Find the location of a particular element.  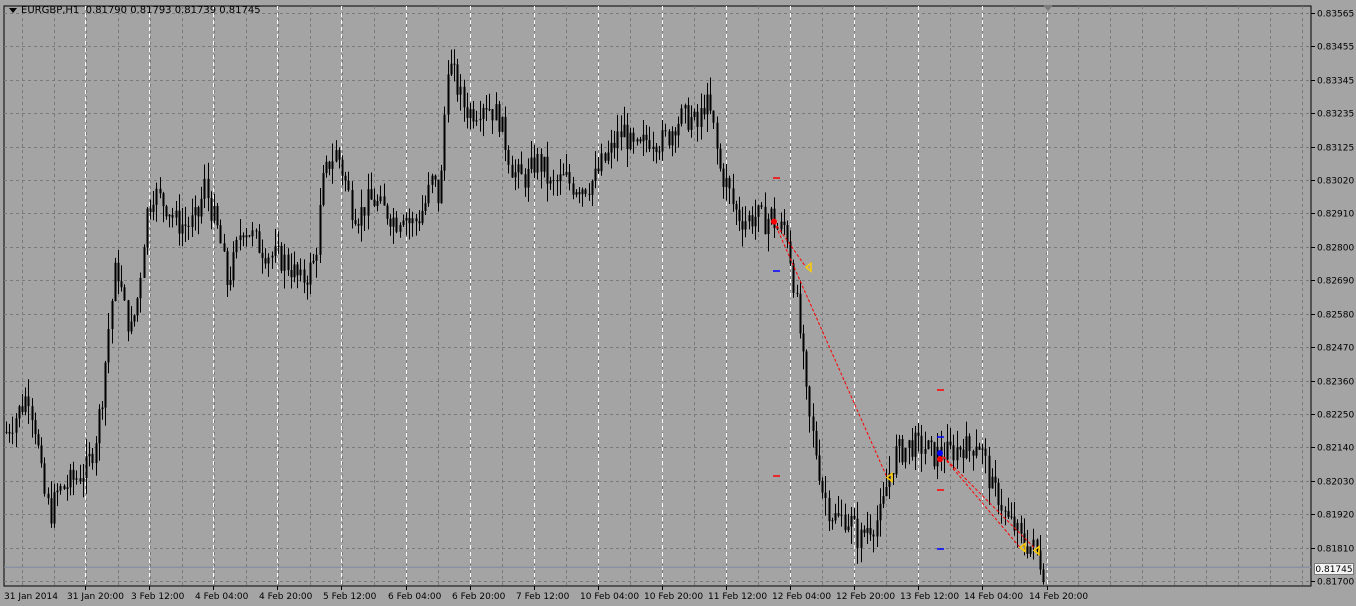

price-tick-label: 0.82910 is located at coordinates (1335, 215).